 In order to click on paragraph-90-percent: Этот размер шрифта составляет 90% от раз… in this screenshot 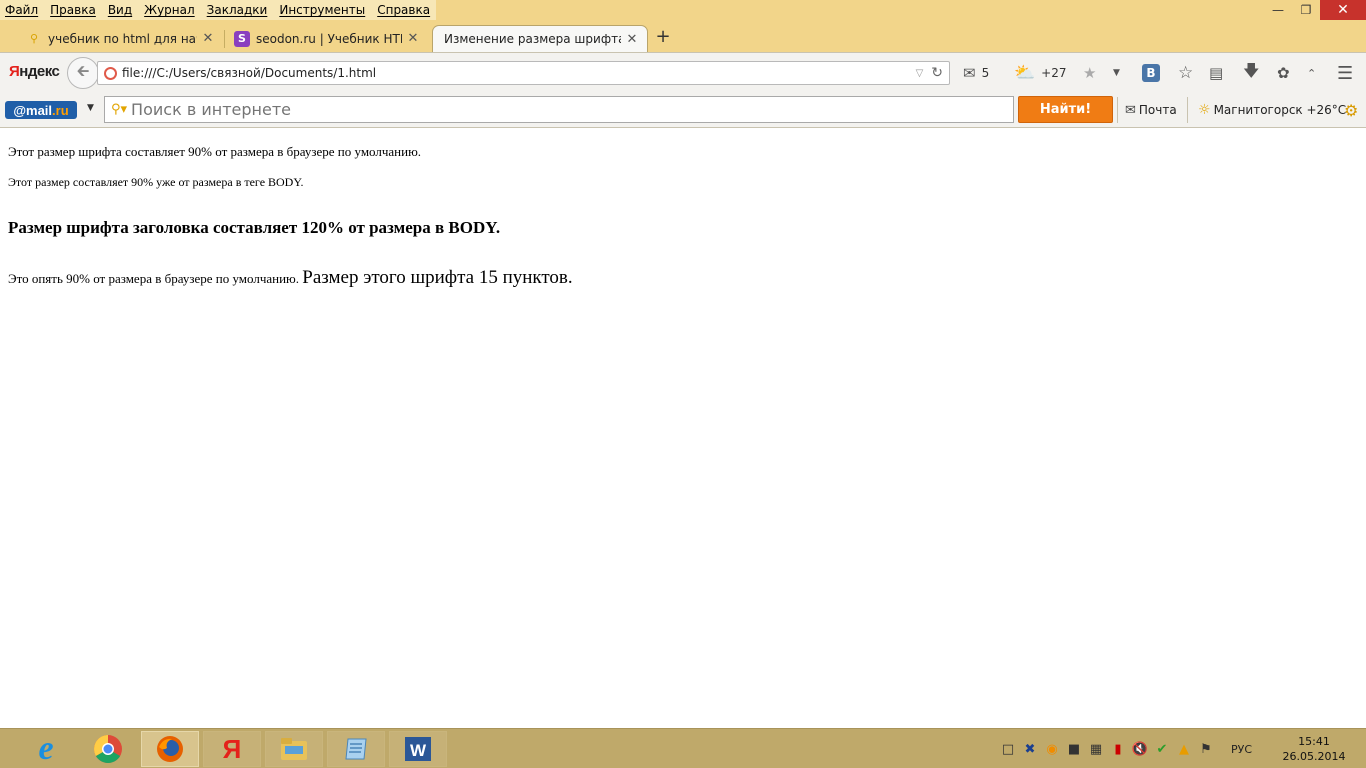, I will do `click(215, 151)`.